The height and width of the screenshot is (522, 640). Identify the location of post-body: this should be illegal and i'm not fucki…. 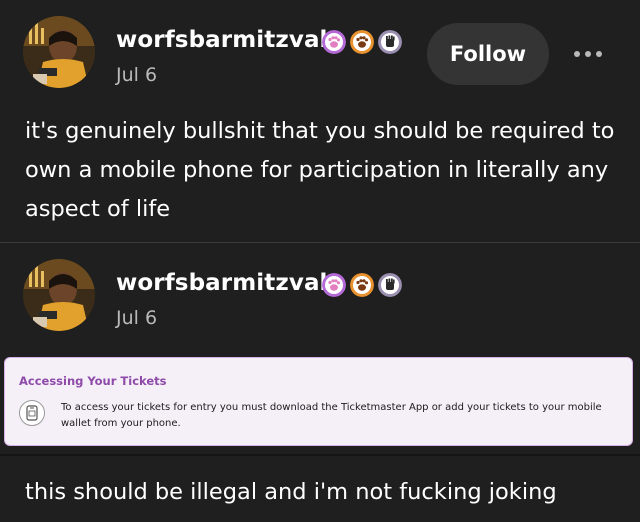
(291, 492).